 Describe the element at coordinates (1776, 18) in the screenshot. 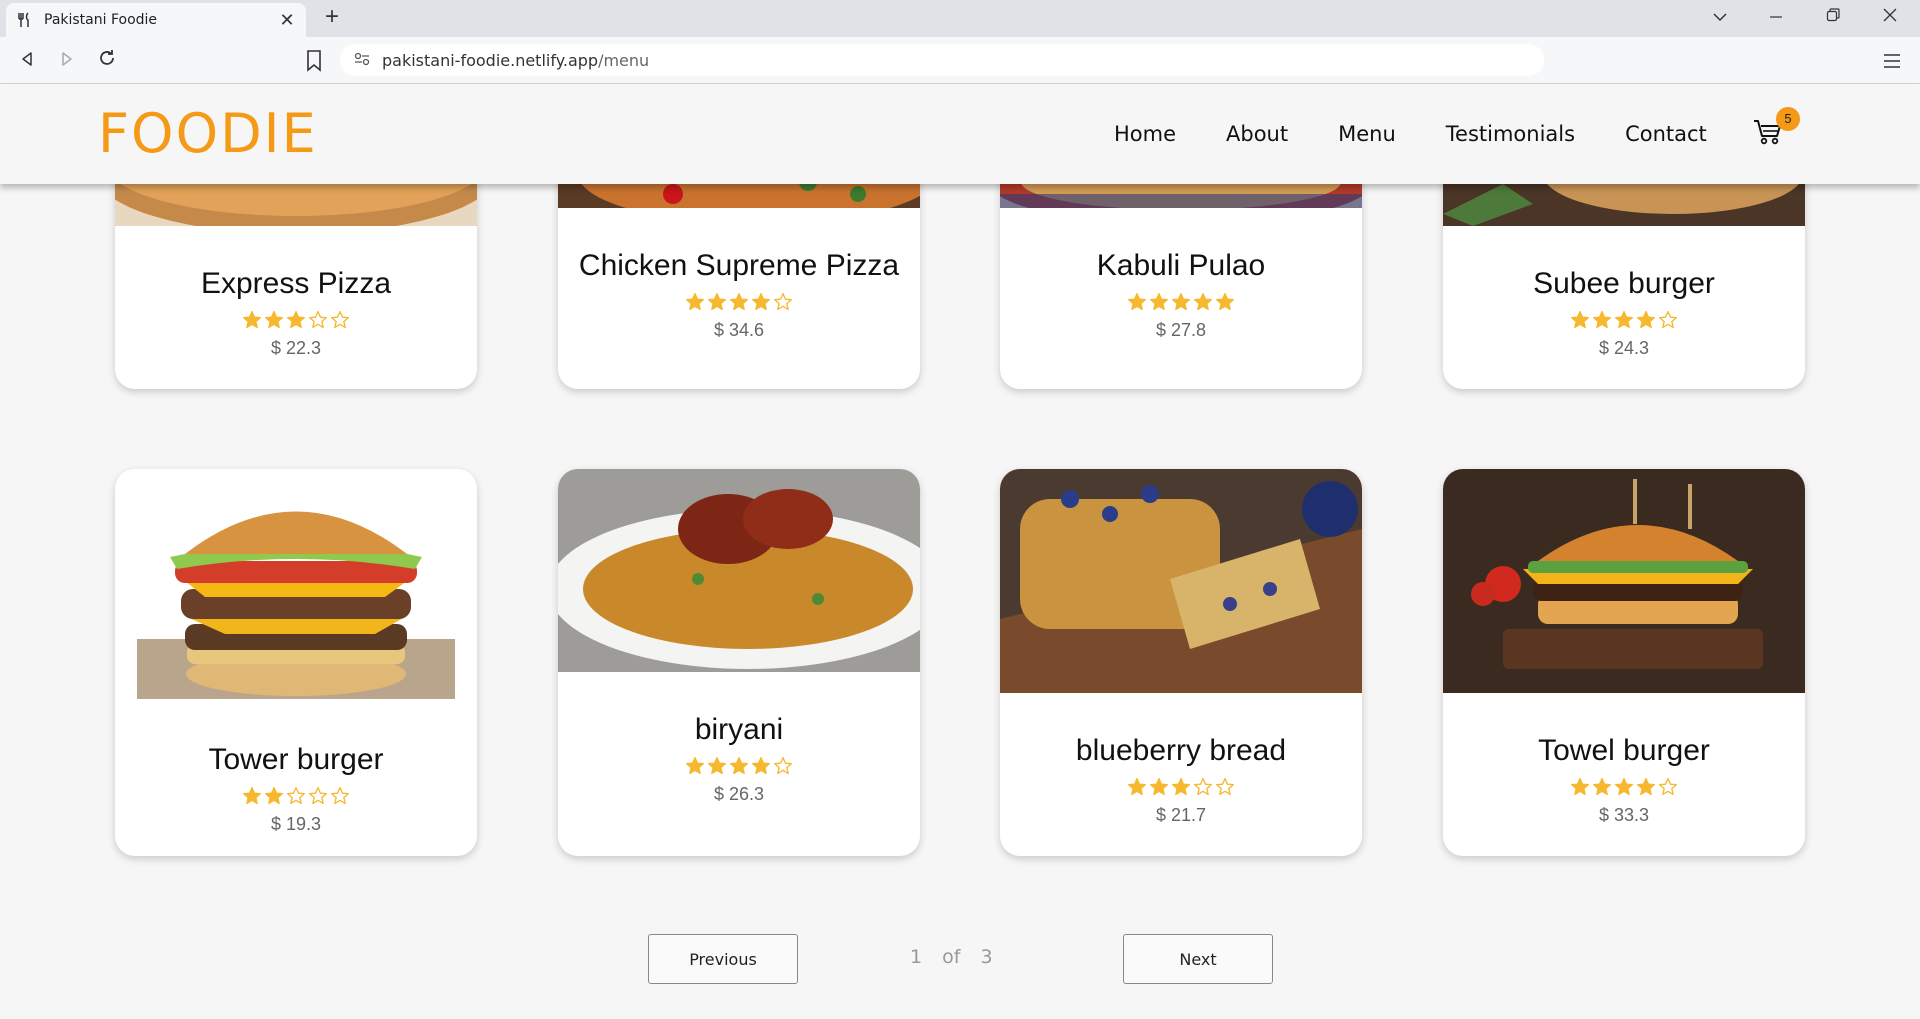

I see `minimize-icon` at that location.